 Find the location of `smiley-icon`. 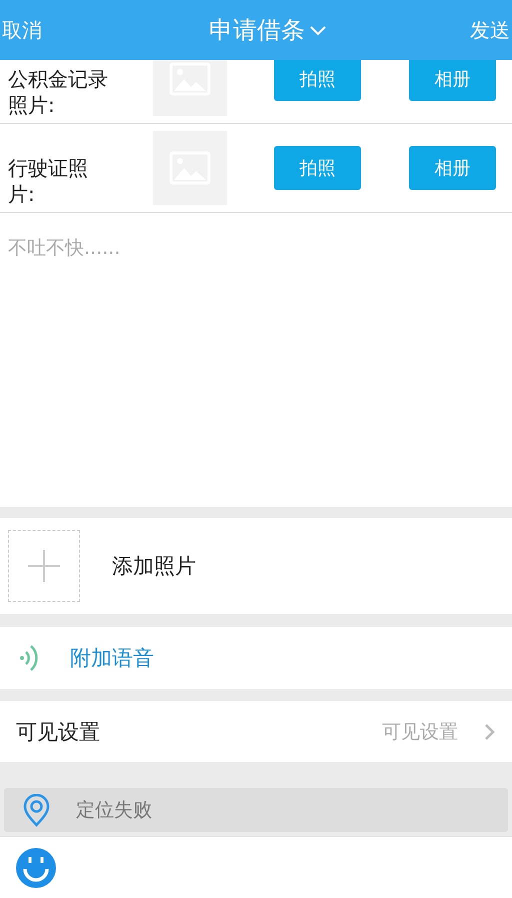

smiley-icon is located at coordinates (36, 868).